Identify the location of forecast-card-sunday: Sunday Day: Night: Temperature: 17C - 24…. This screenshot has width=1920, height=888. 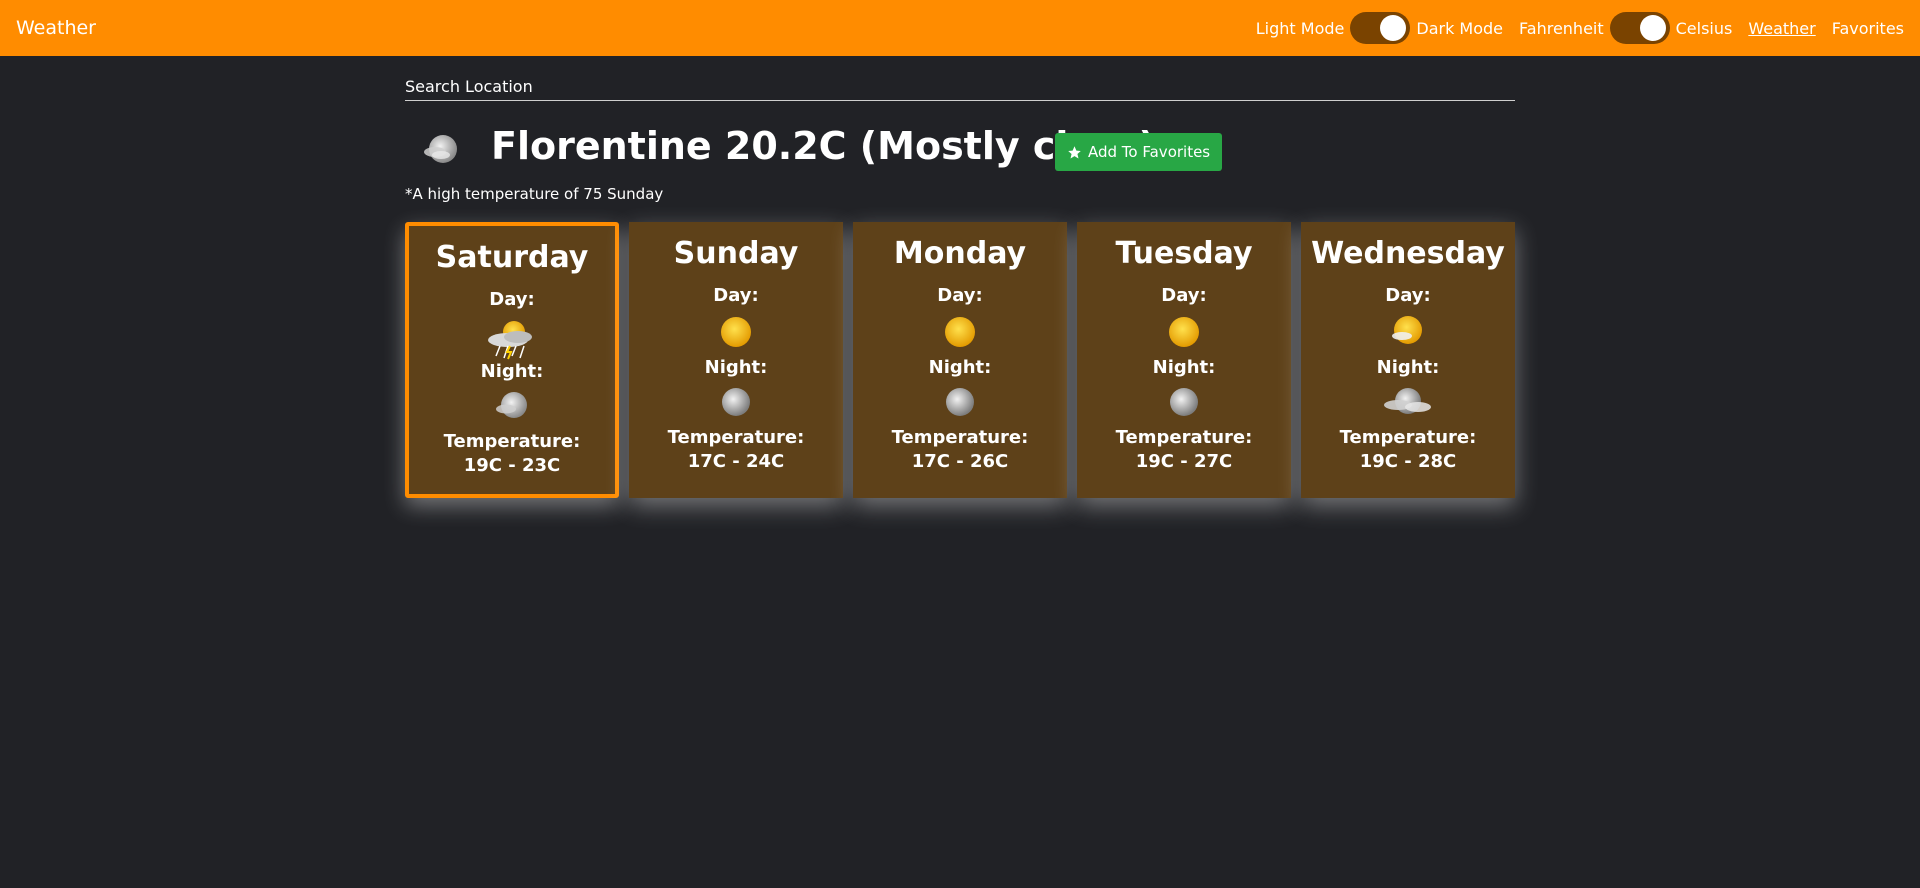
(736, 360).